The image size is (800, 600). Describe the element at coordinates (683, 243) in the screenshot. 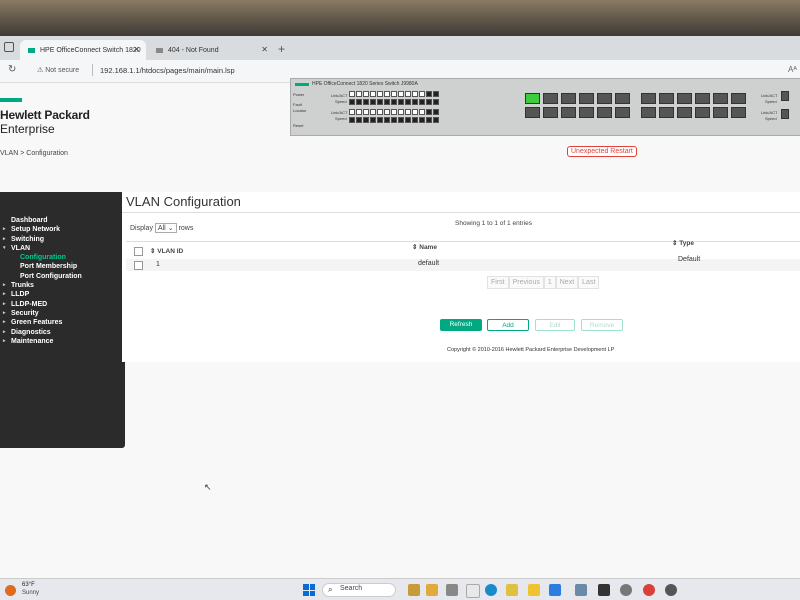

I see `column-type: ⇕ Type` at that location.